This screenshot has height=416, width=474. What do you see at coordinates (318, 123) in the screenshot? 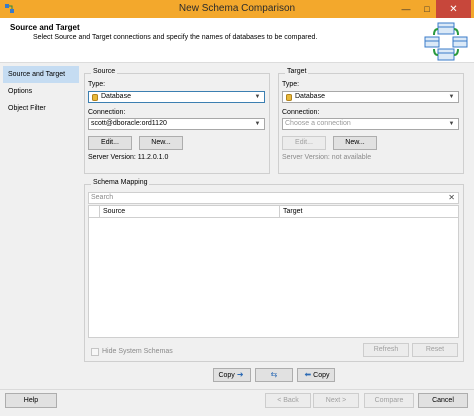
I see `target-connection-placeholder: Choose a connection` at bounding box center [318, 123].